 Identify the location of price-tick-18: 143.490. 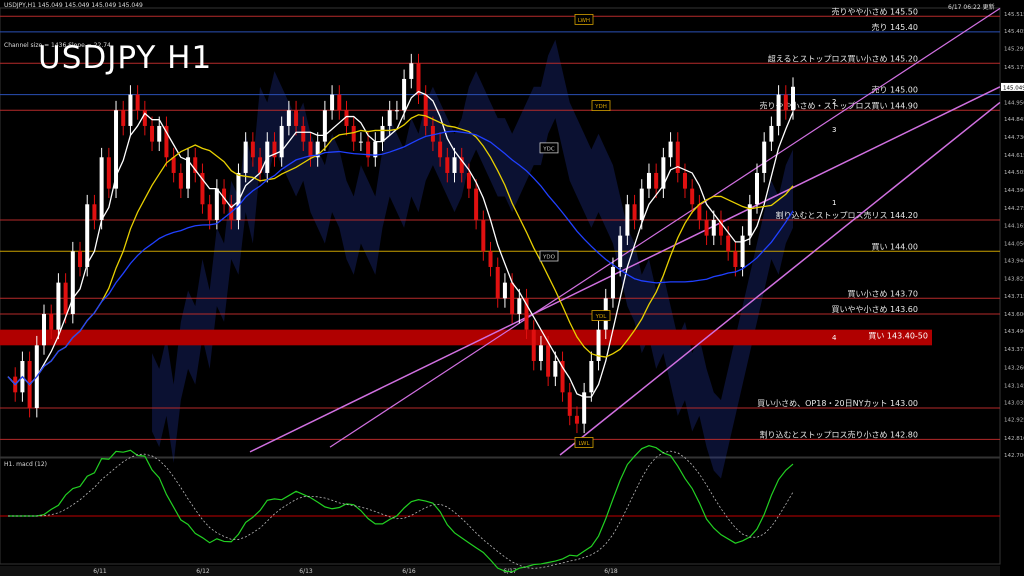
(1014, 332).